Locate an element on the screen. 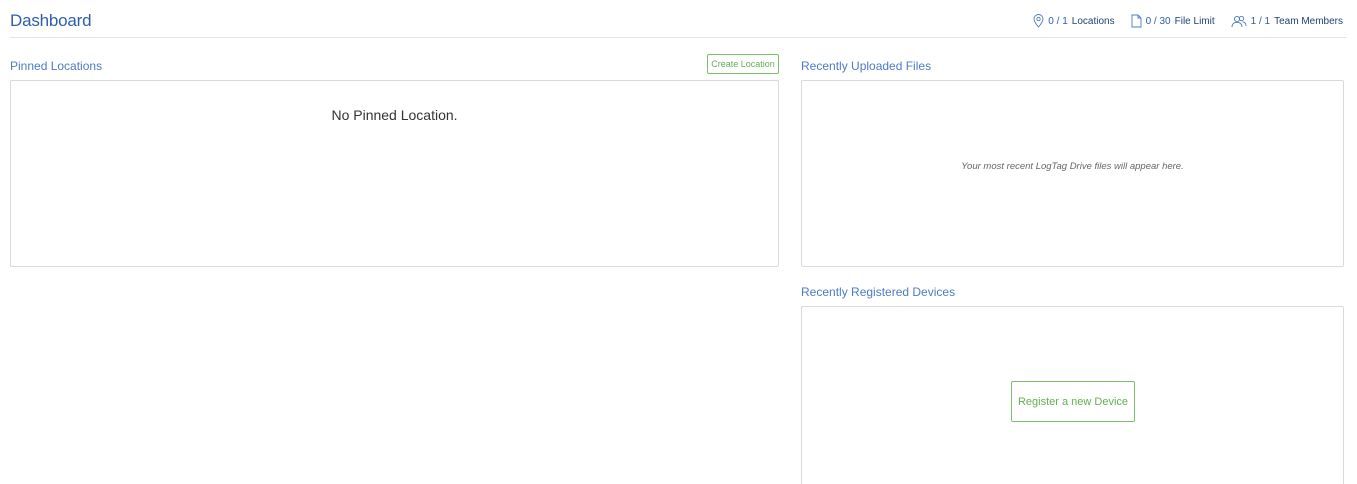  team-stat: 1 / 1 Team Members is located at coordinates (1287, 21).